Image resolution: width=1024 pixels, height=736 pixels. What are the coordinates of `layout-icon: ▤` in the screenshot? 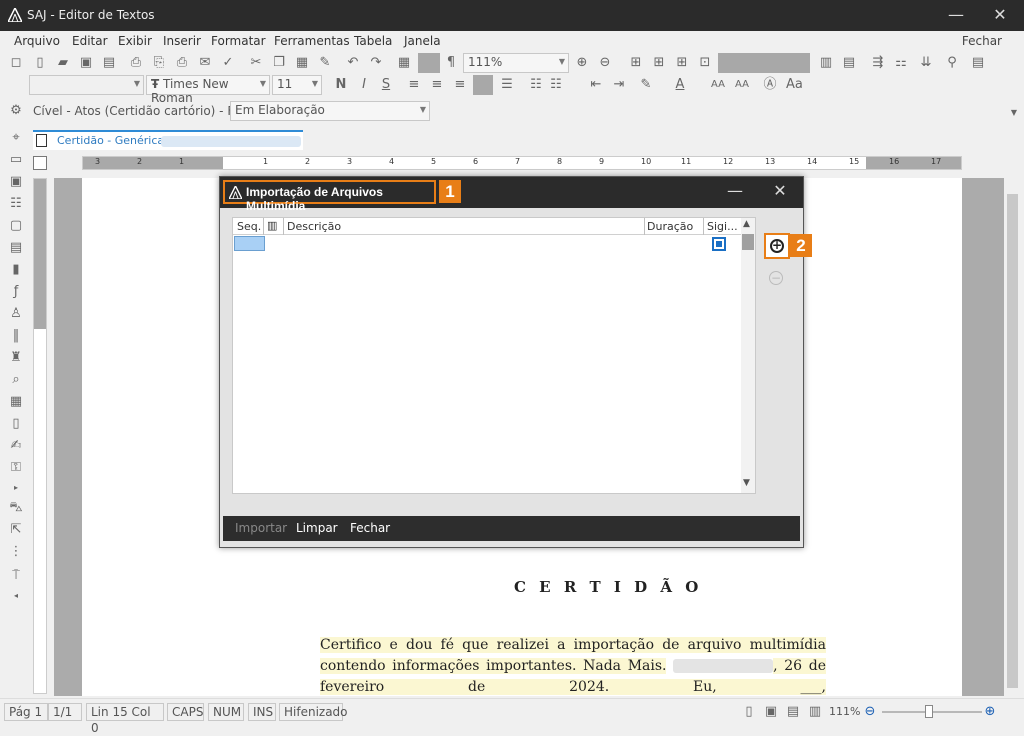 It's located at (978, 63).